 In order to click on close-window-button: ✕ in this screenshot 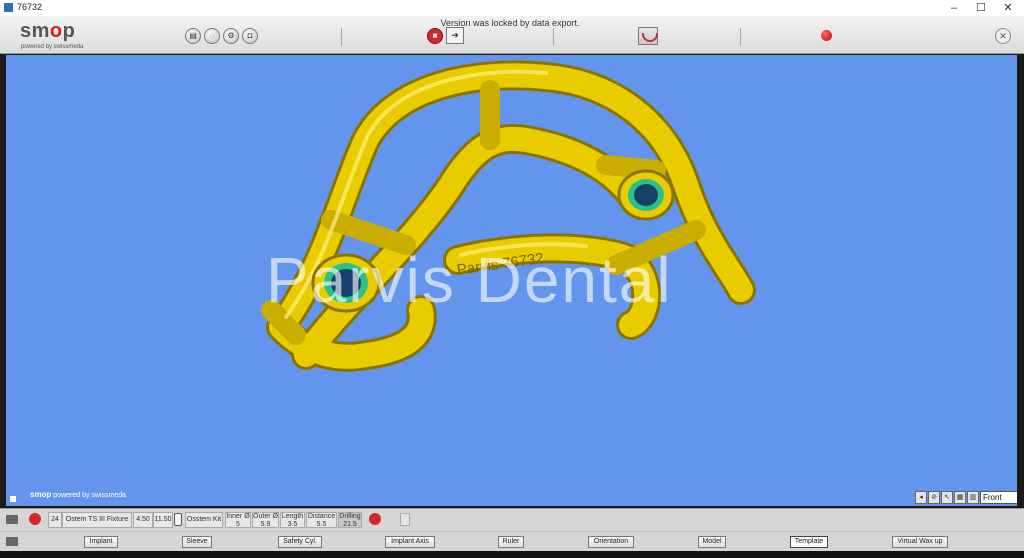, I will do `click(1008, 8)`.